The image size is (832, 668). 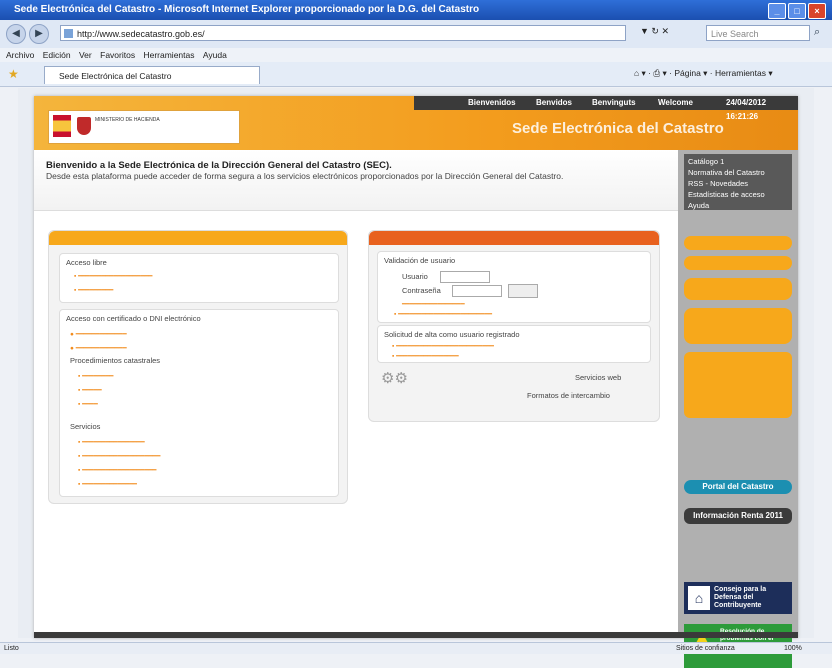 I want to click on menu-ayuda: Ayuda, so click(x=215, y=55).